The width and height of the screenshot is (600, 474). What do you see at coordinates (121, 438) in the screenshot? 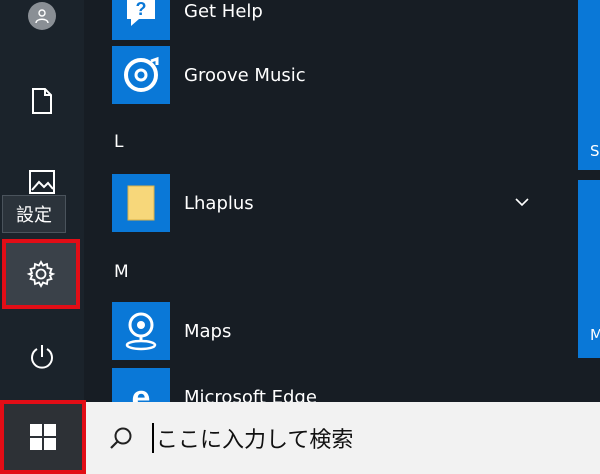
I see `search-icon` at bounding box center [121, 438].